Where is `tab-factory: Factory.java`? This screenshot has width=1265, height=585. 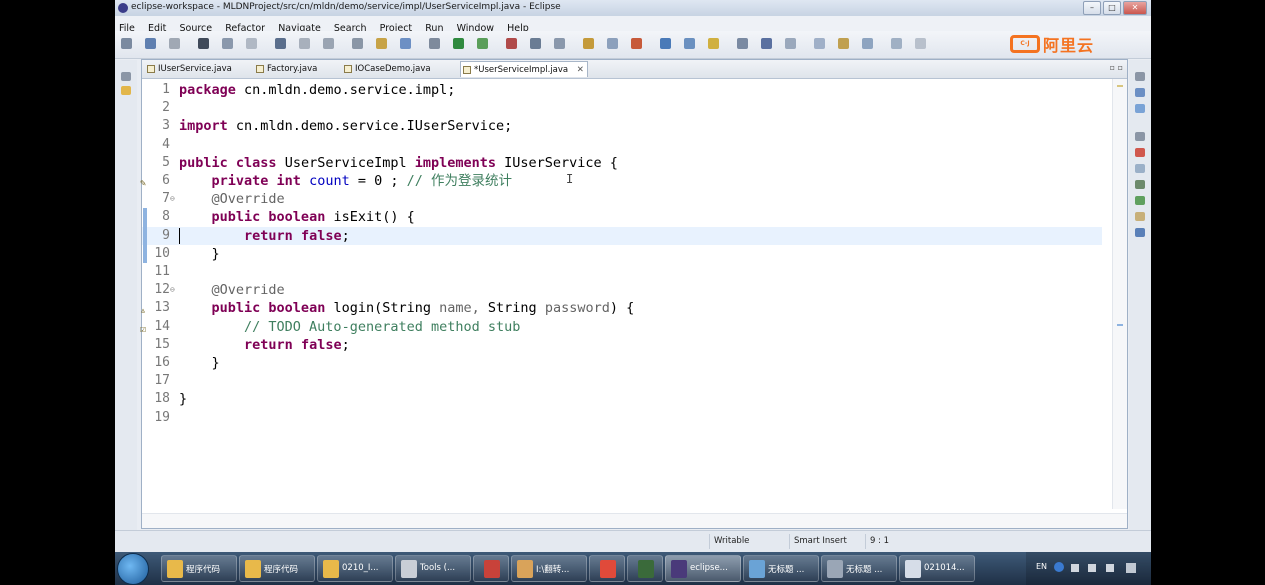
tab-factory: Factory.java is located at coordinates (294, 69).